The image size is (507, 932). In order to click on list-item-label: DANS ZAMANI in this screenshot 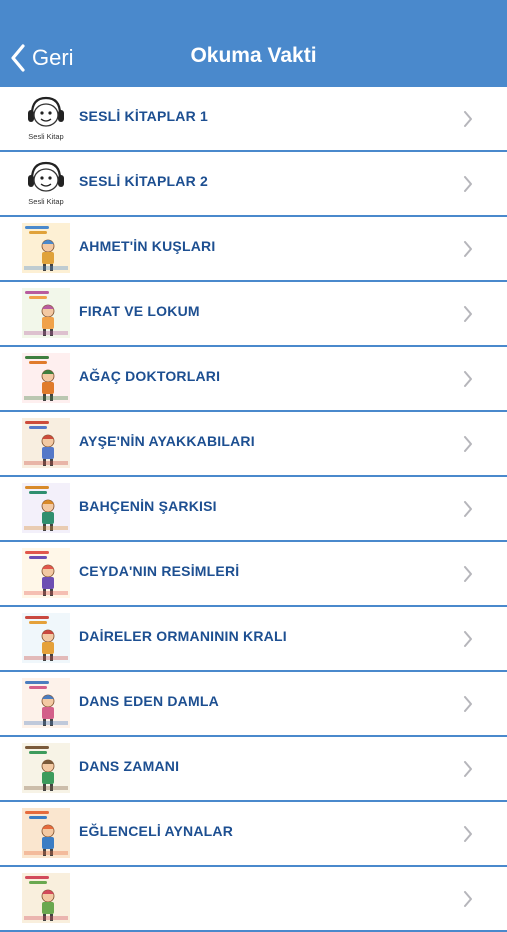, I will do `click(129, 766)`.